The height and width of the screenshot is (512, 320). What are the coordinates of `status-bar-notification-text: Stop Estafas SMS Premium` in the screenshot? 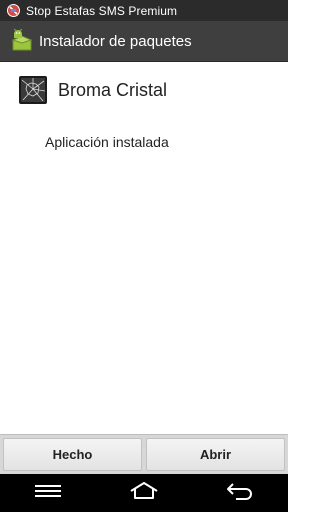 It's located at (102, 10).